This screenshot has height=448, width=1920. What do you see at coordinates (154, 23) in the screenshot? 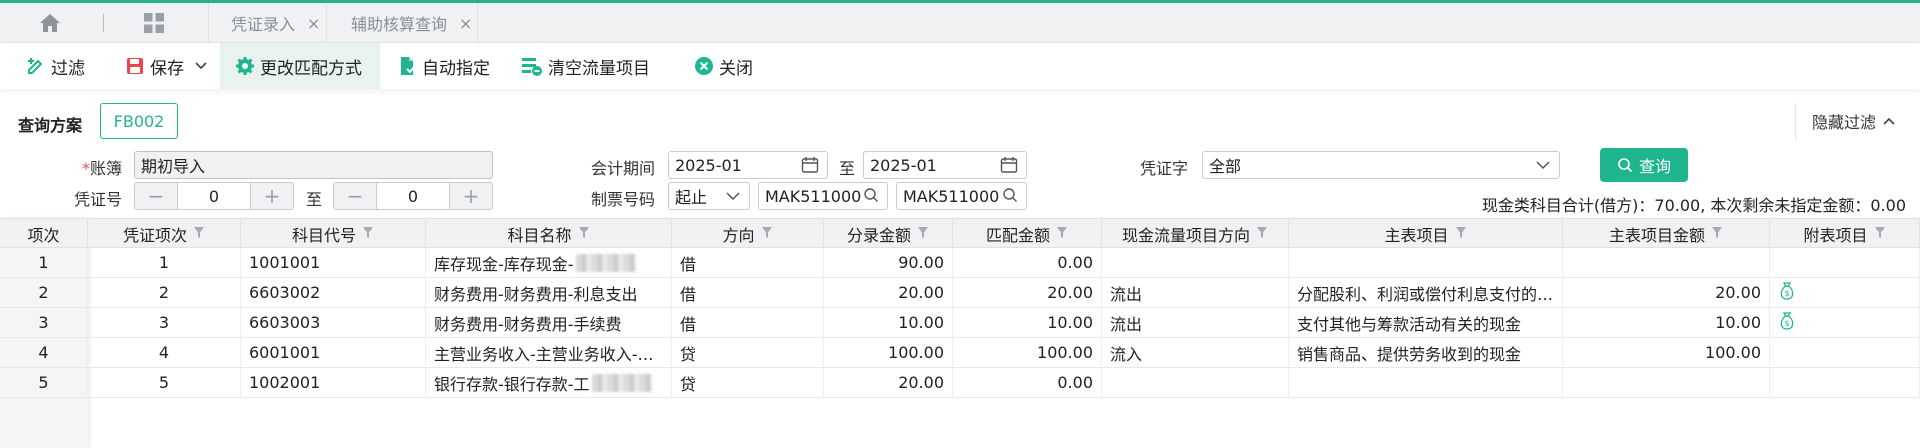
I see `app-grid-icon` at bounding box center [154, 23].